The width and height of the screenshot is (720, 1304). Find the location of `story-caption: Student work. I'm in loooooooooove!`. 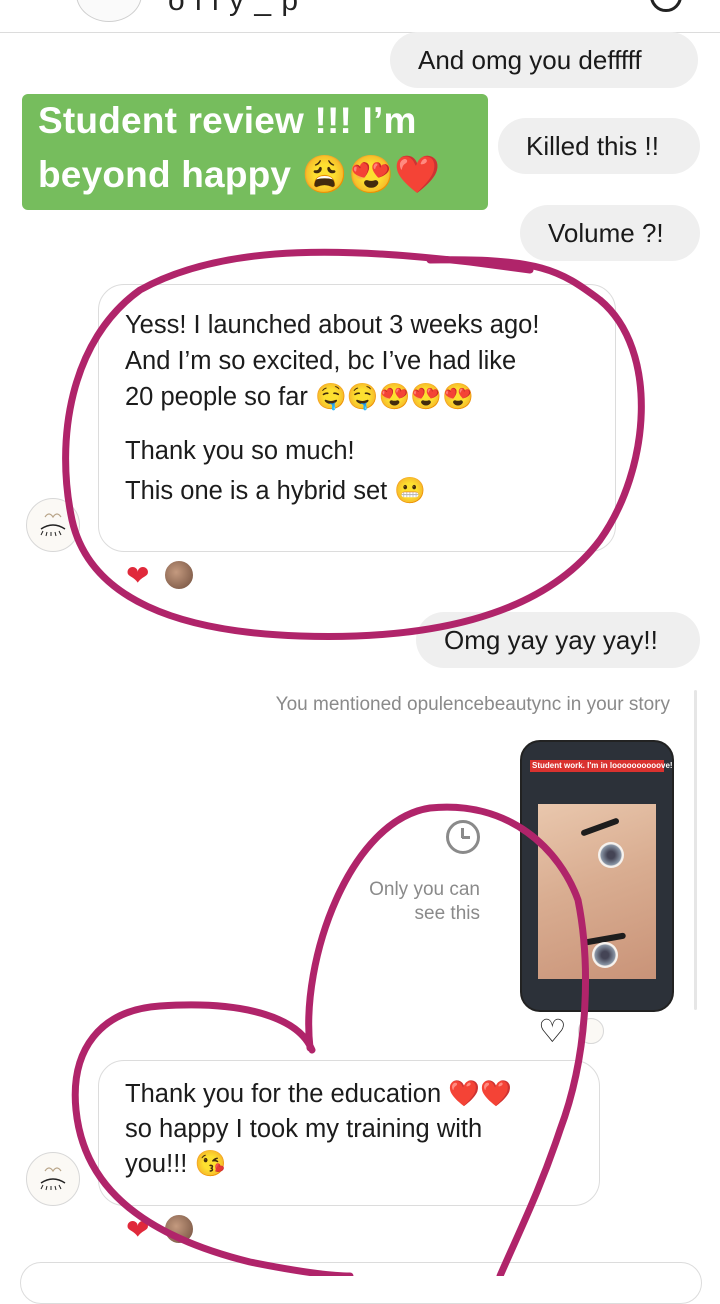

story-caption: Student work. I'm in loooooooooove! is located at coordinates (602, 765).